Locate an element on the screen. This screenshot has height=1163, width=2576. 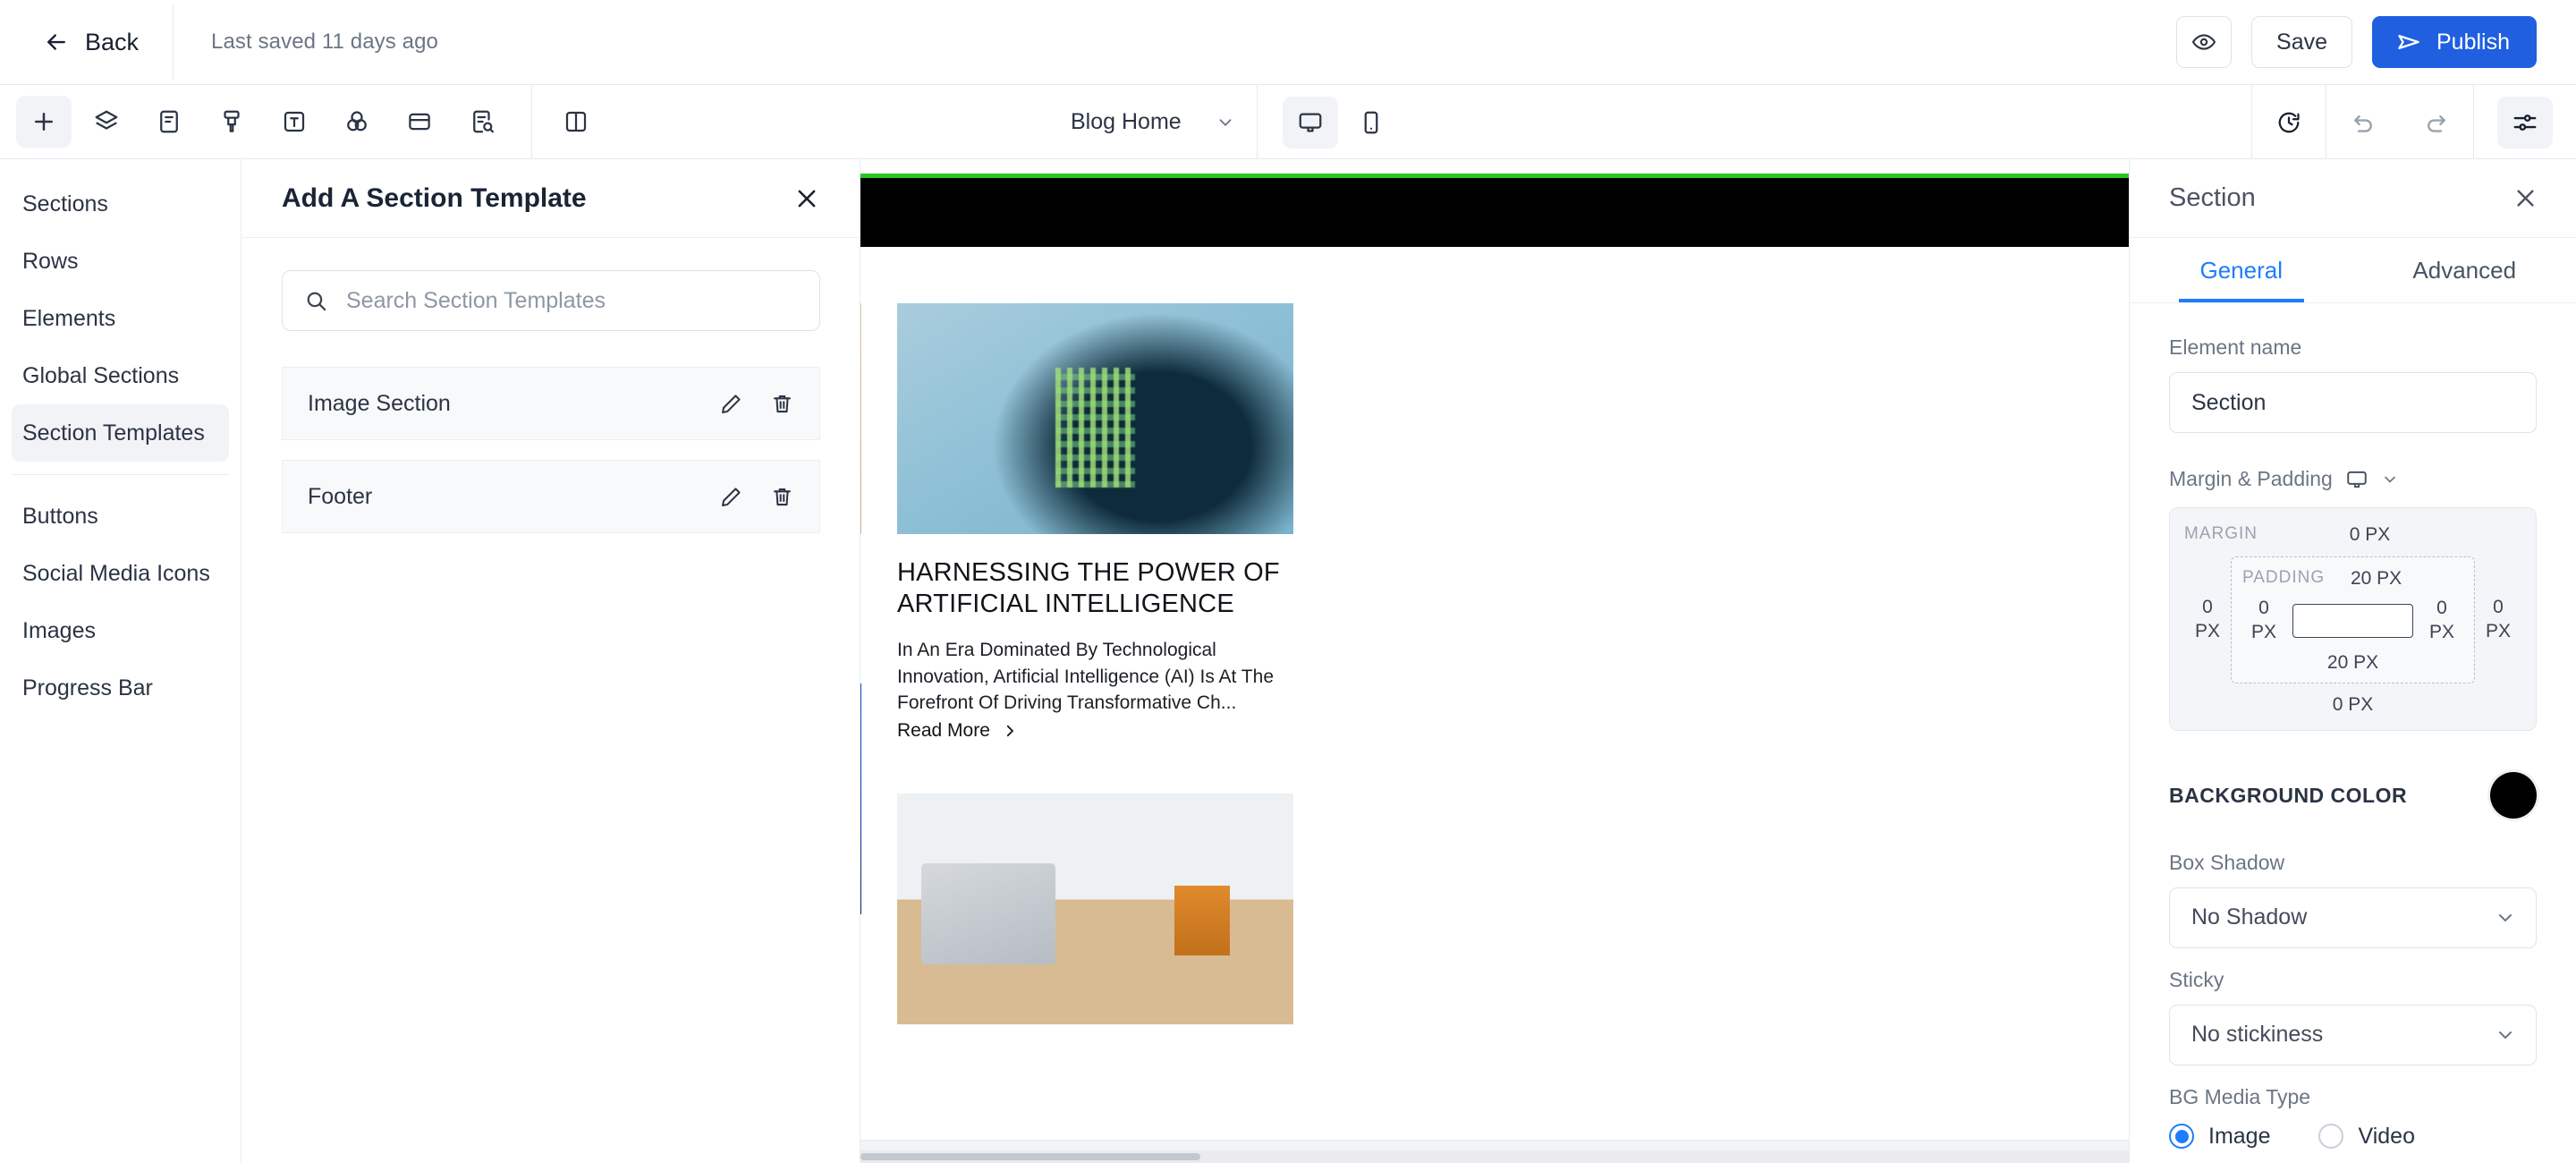
margin-left-value: 0 PX is located at coordinates (2207, 620).